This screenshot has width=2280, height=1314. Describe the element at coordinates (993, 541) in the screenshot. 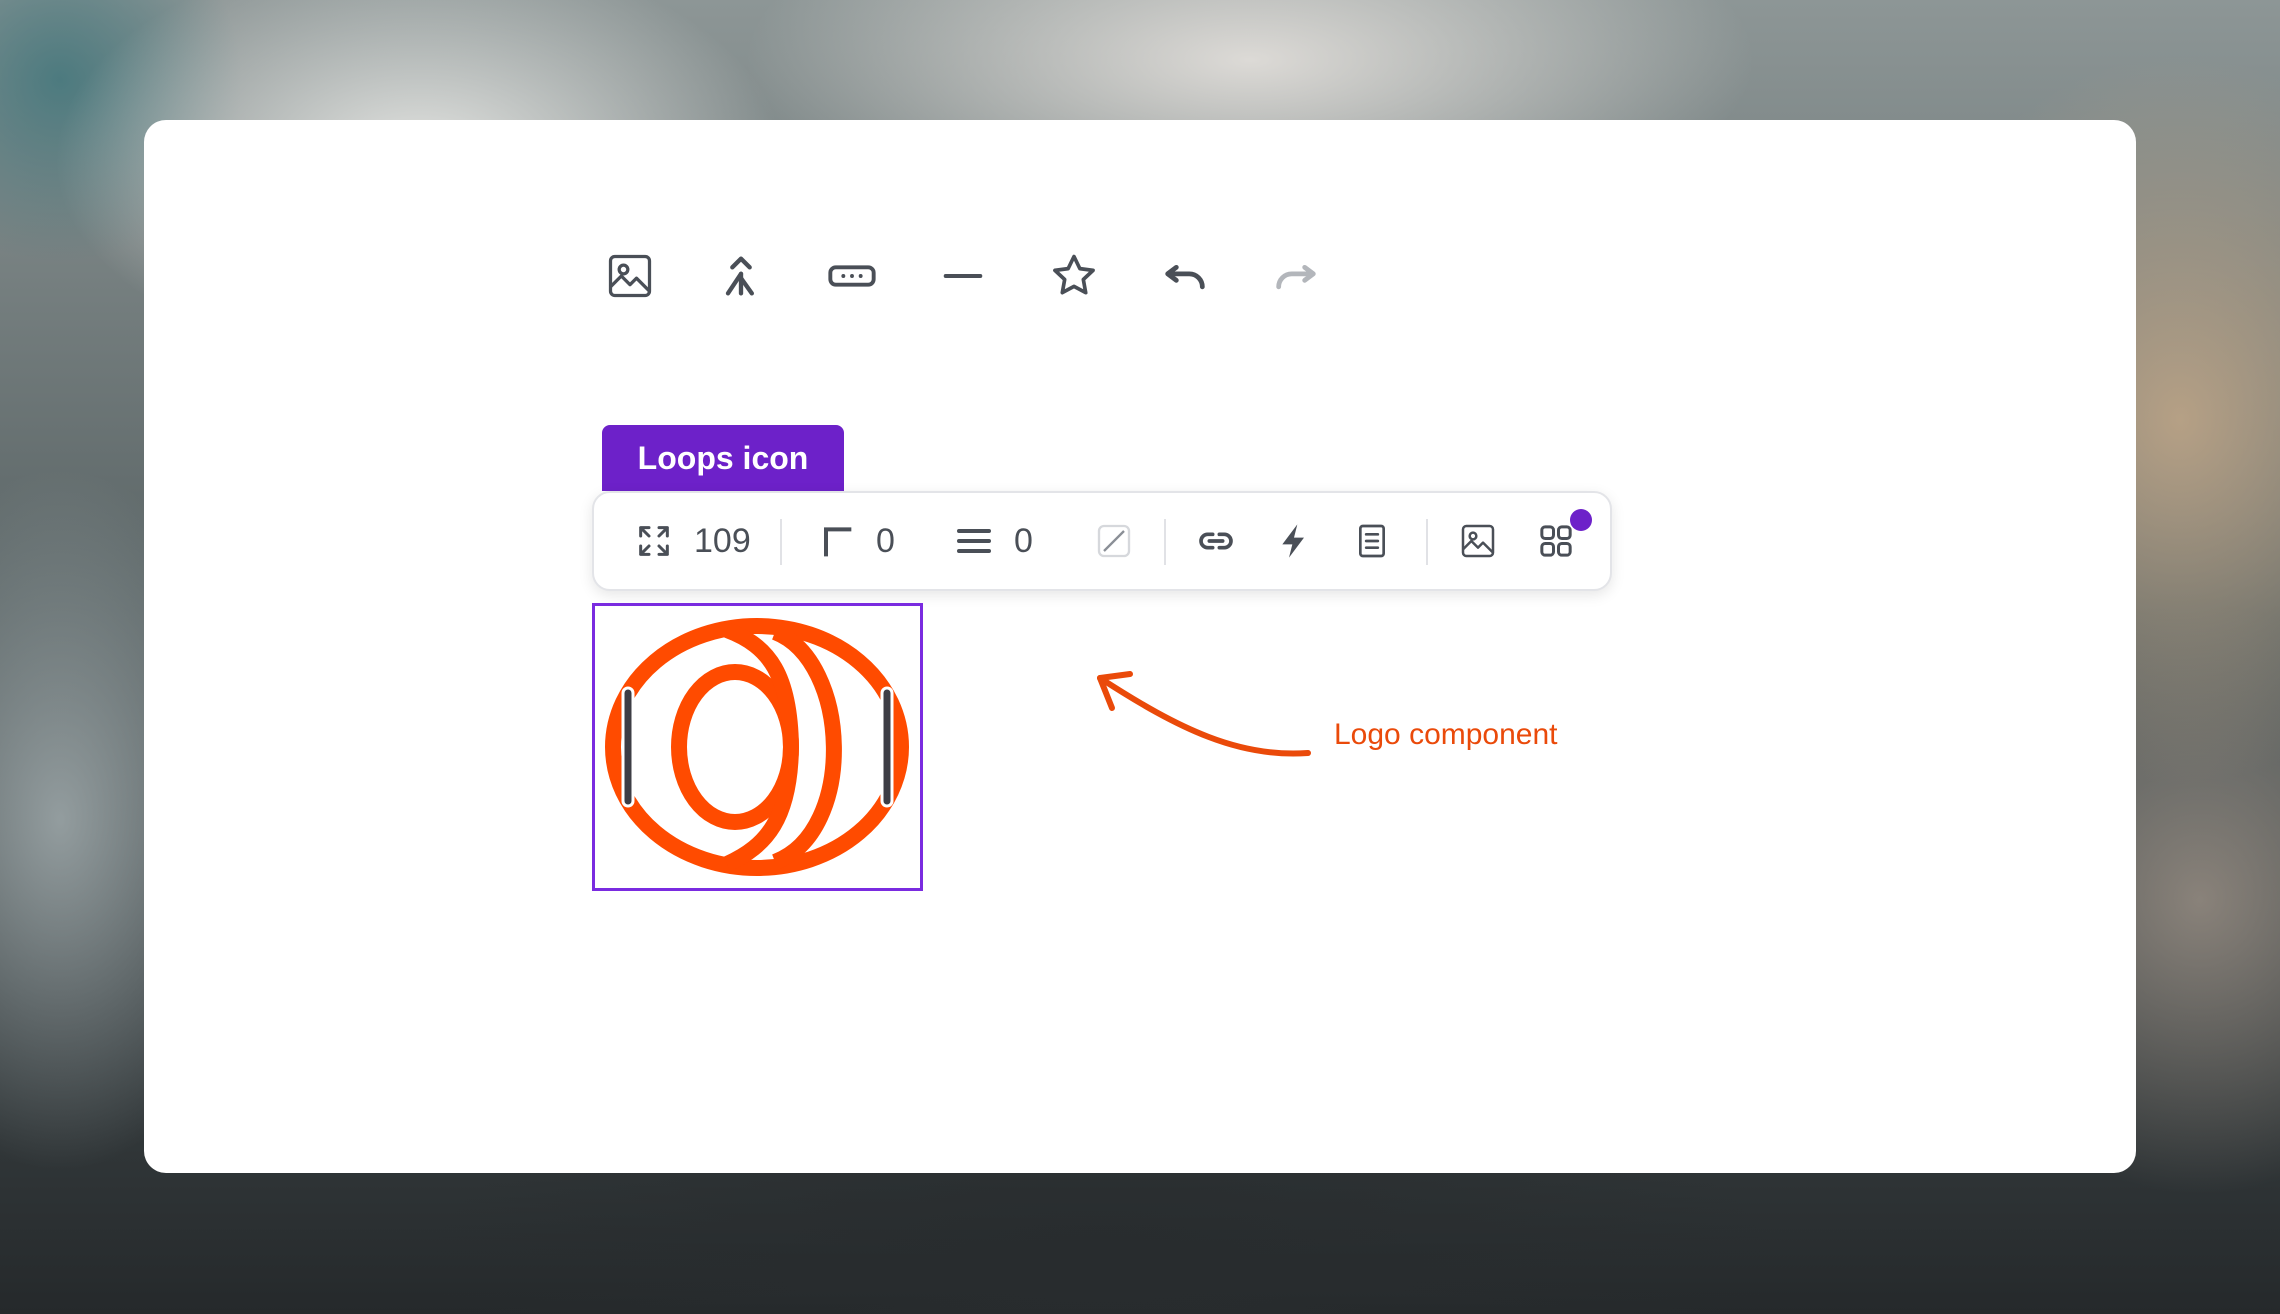

I see `padding-control: 0` at that location.